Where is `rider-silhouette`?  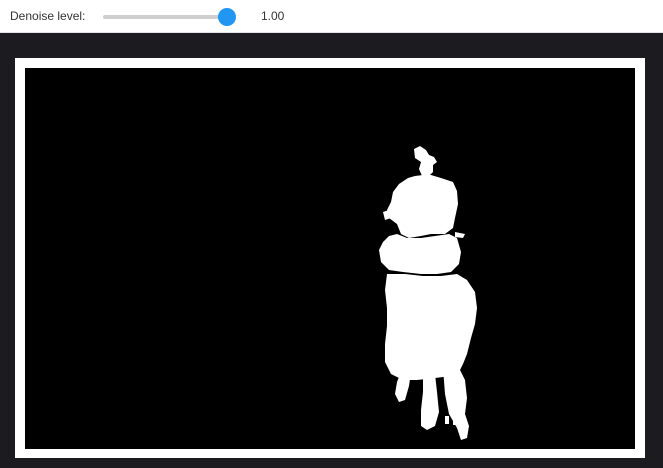
rider-silhouette is located at coordinates (428, 293).